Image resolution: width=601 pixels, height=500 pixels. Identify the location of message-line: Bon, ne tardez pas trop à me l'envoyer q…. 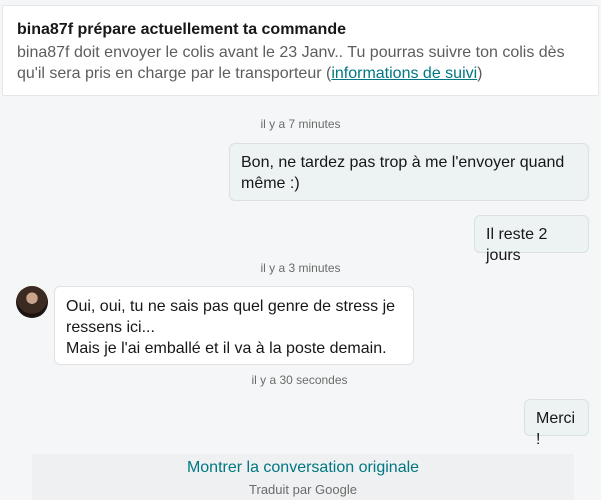
(403, 162).